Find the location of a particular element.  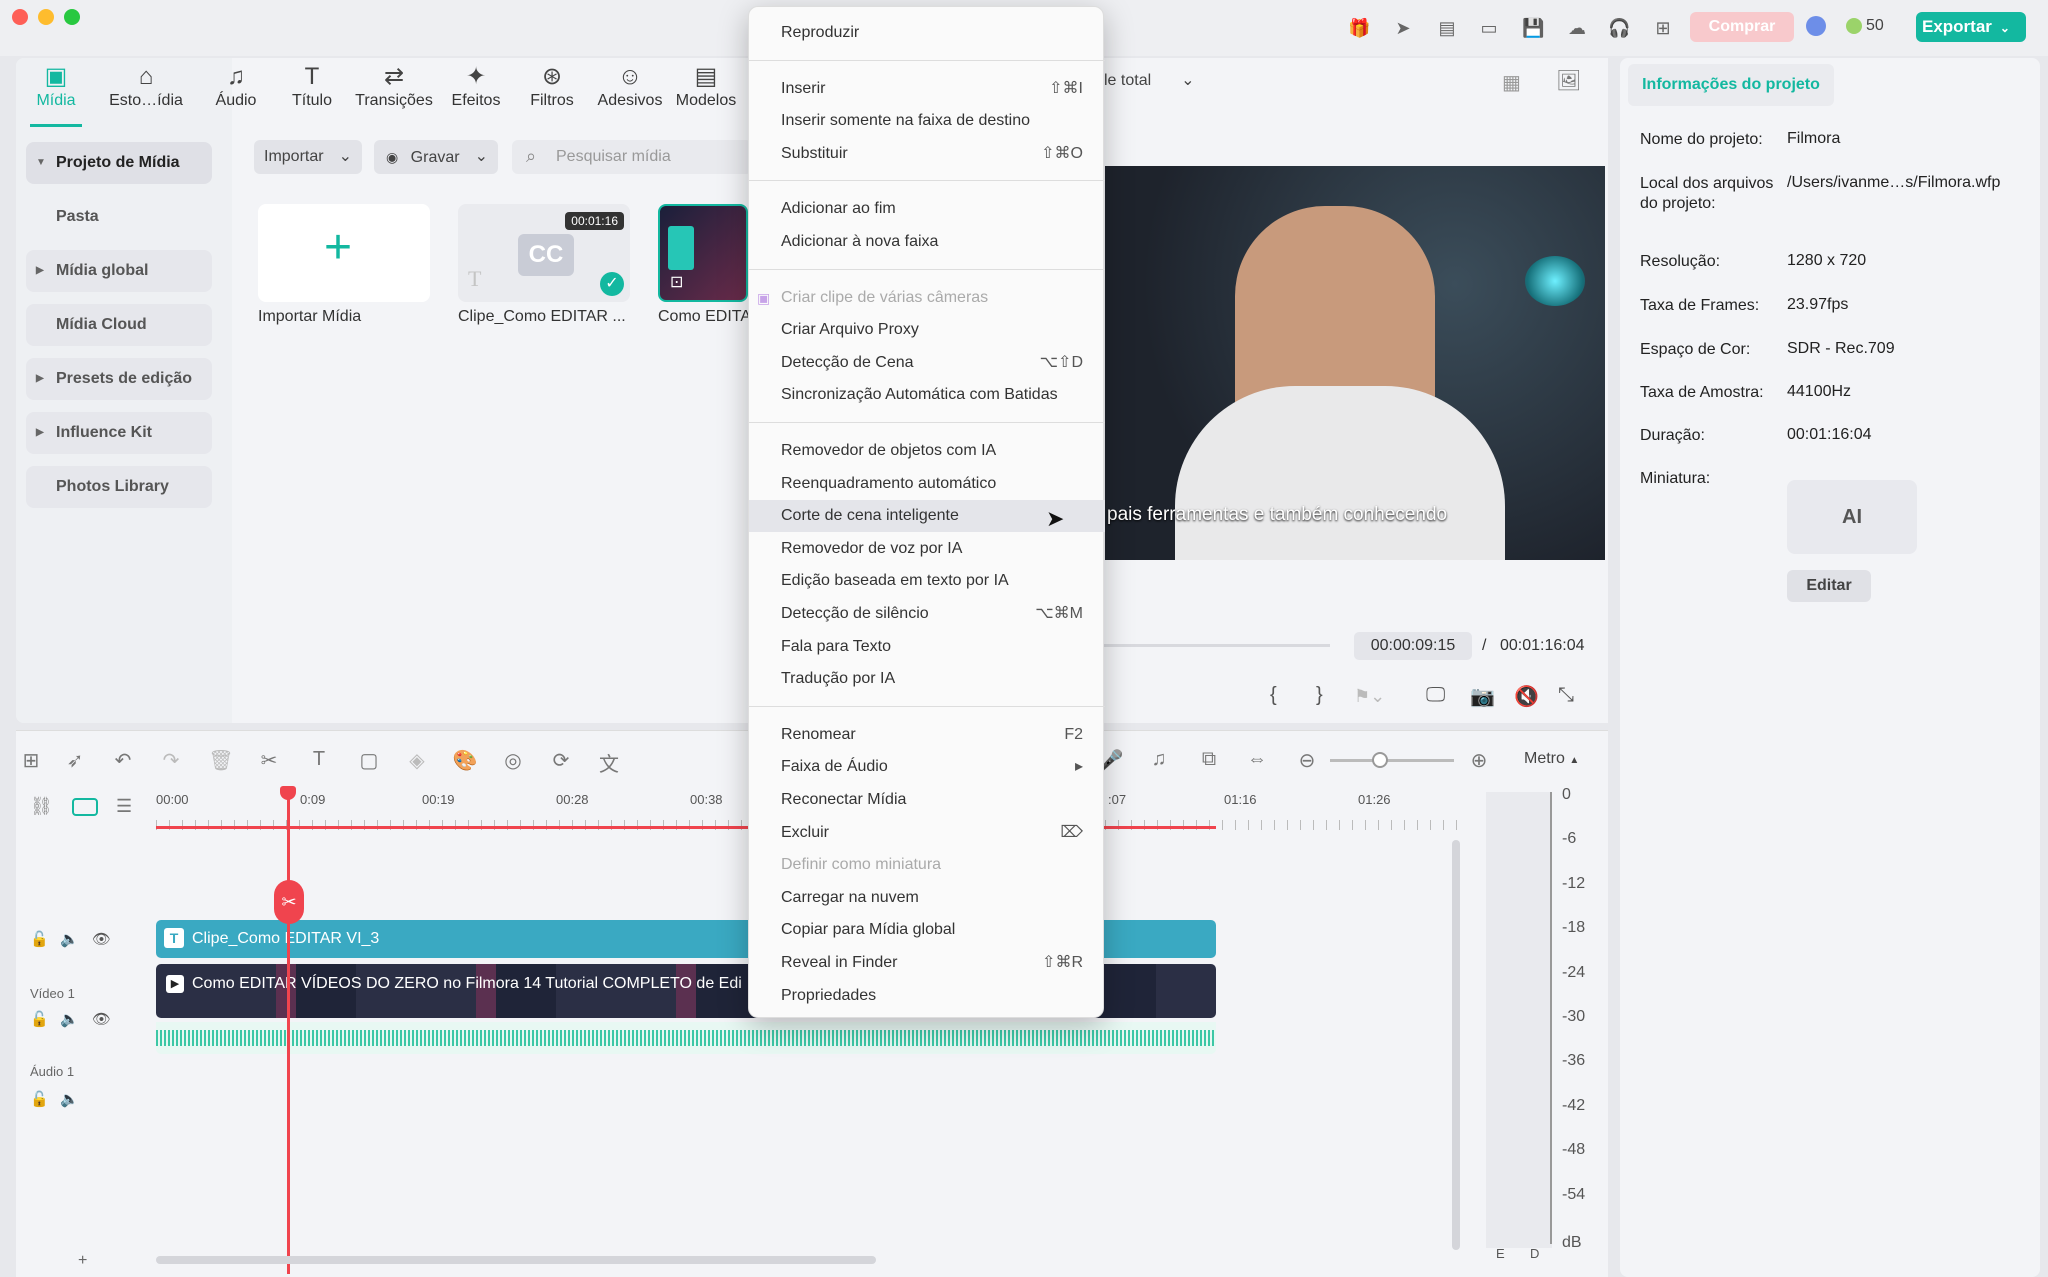

scissors-icon: ✂ is located at coordinates (269, 760).